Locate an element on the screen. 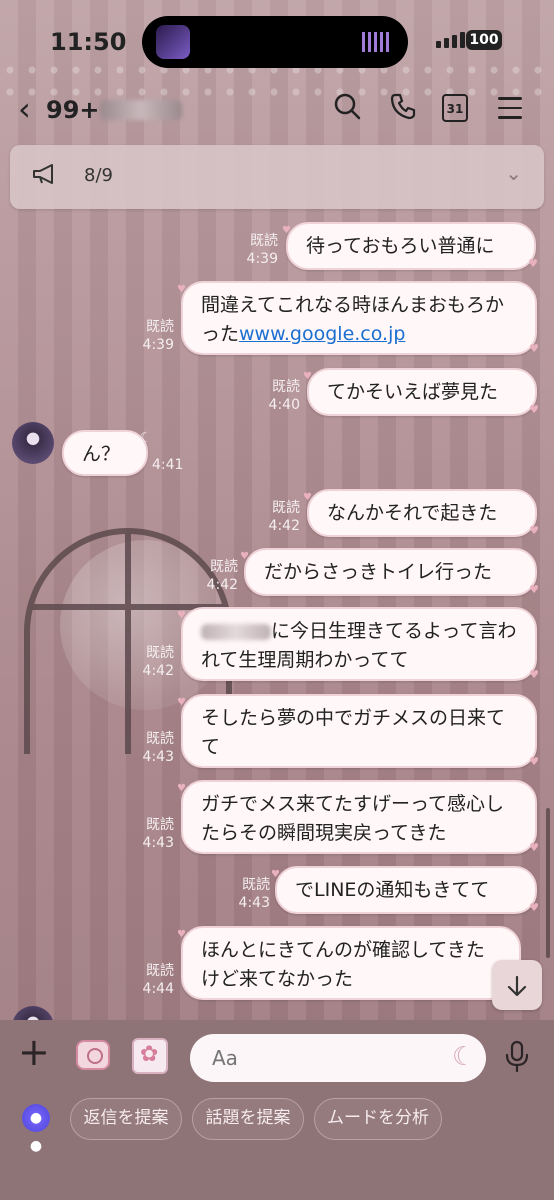  announcement-bar: 8/9 ⌄ is located at coordinates (277, 177).